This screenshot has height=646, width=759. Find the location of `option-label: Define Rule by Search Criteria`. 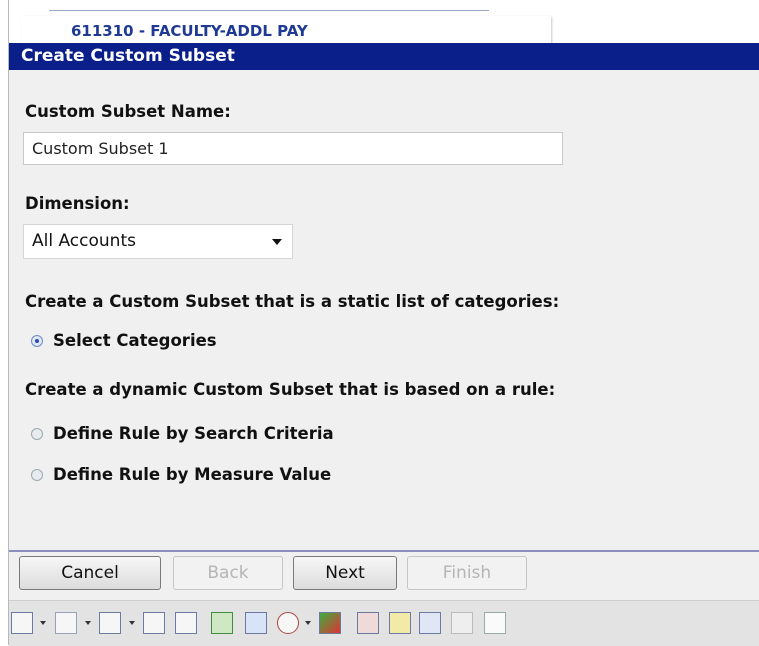

option-label: Define Rule by Search Criteria is located at coordinates (193, 433).